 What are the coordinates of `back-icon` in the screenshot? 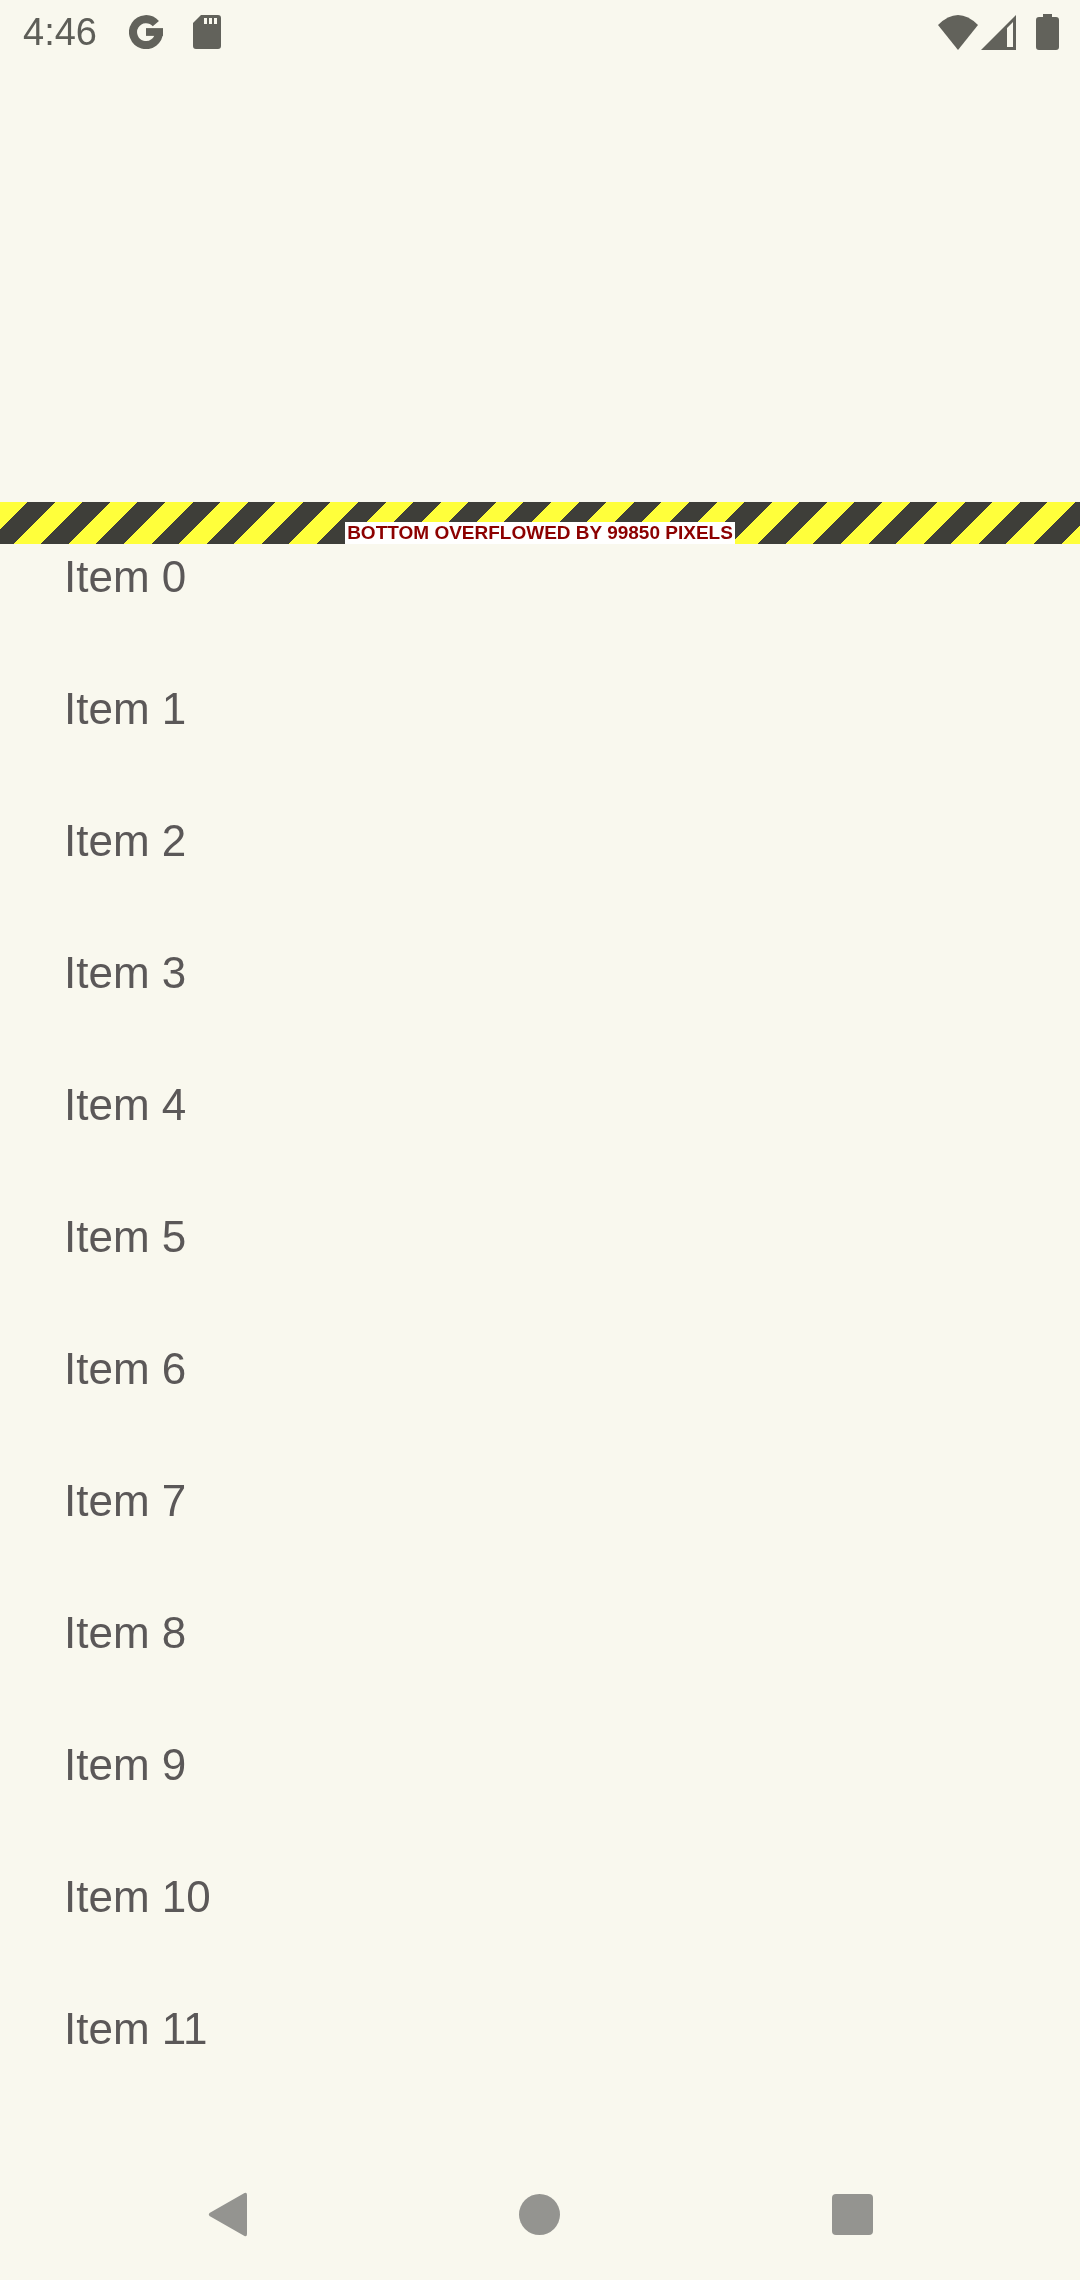 It's located at (227, 2214).